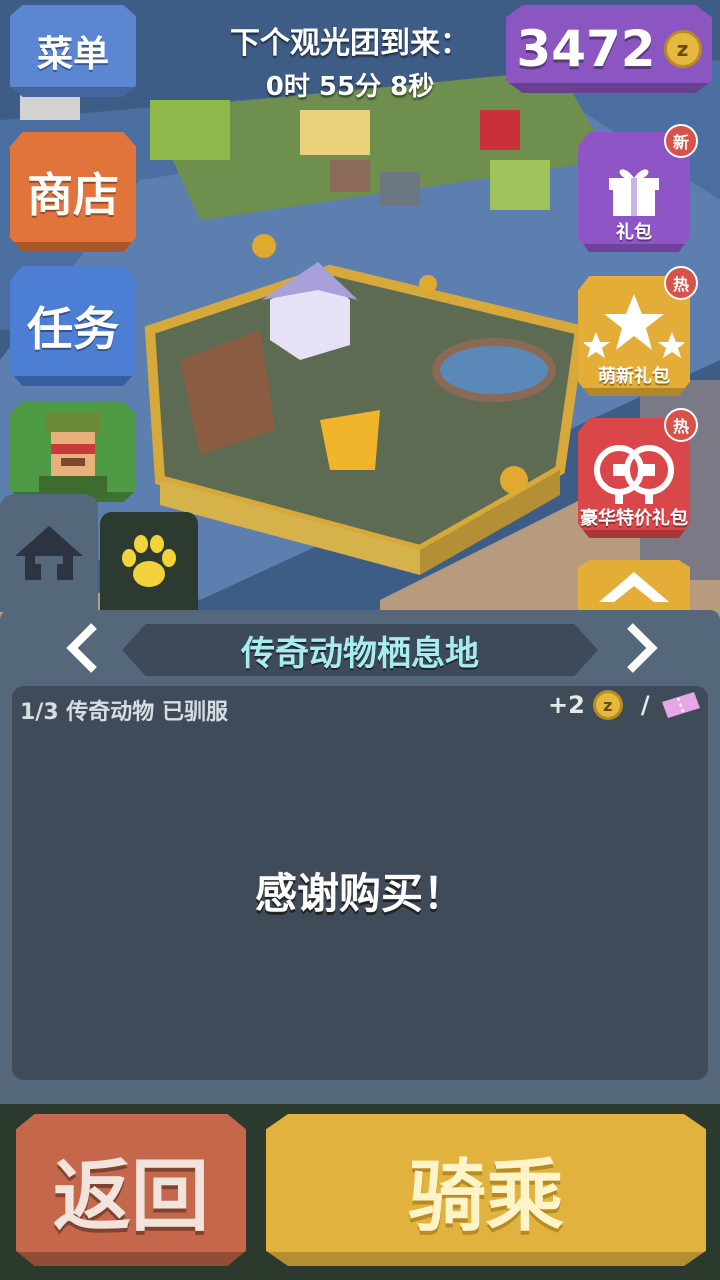 The image size is (720, 1280). I want to click on purchase-message: 感谢购买！, so click(359, 893).